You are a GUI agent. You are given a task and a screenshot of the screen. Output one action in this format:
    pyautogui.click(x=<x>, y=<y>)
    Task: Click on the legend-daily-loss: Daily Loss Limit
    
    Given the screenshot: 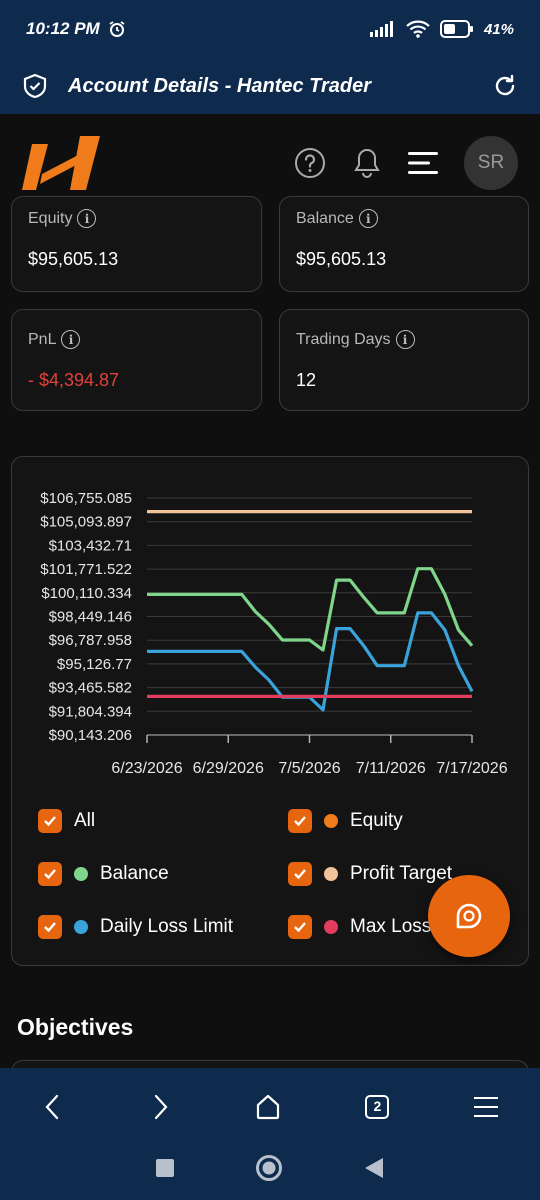 What is the action you would take?
    pyautogui.click(x=135, y=927)
    